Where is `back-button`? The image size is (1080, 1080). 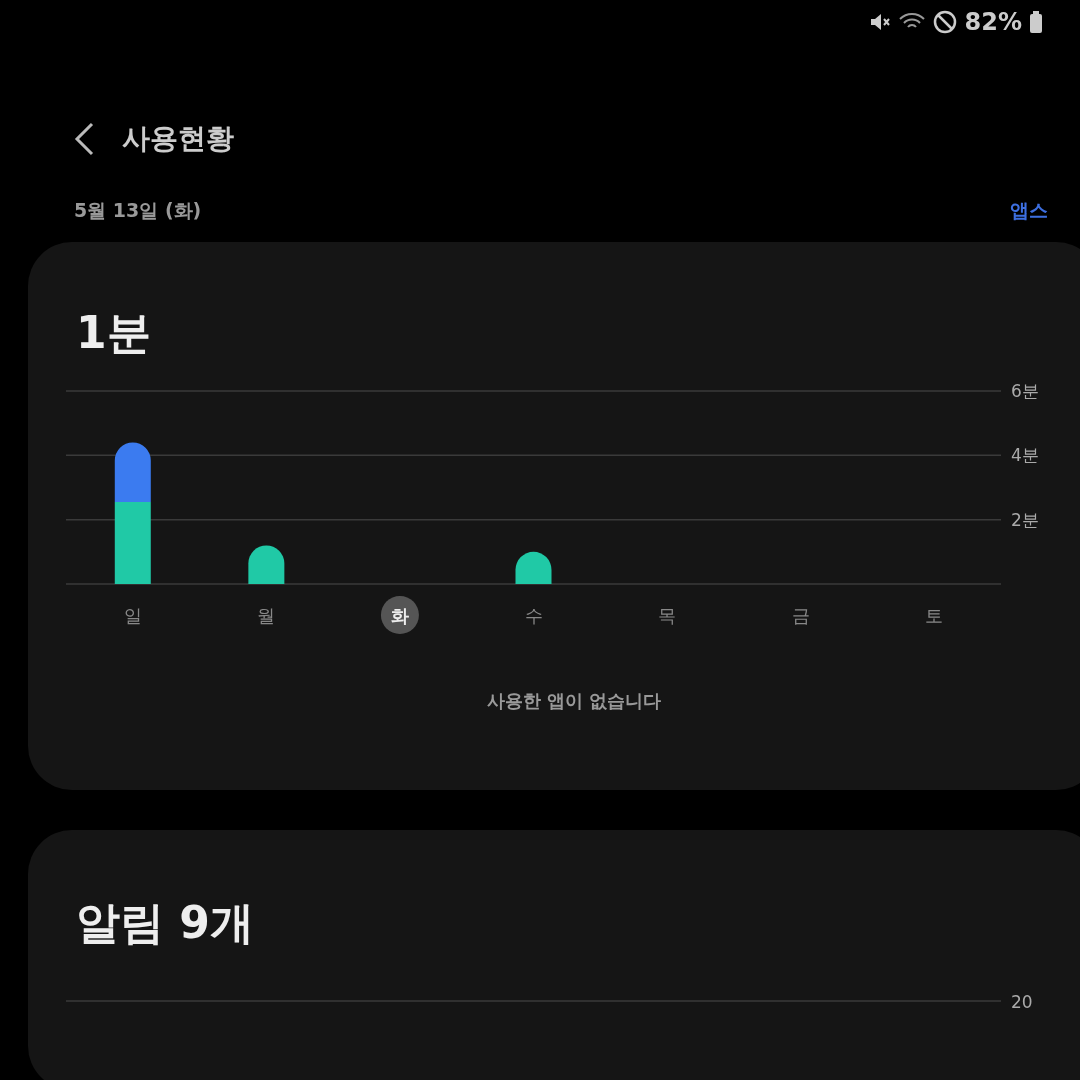 back-button is located at coordinates (84, 139).